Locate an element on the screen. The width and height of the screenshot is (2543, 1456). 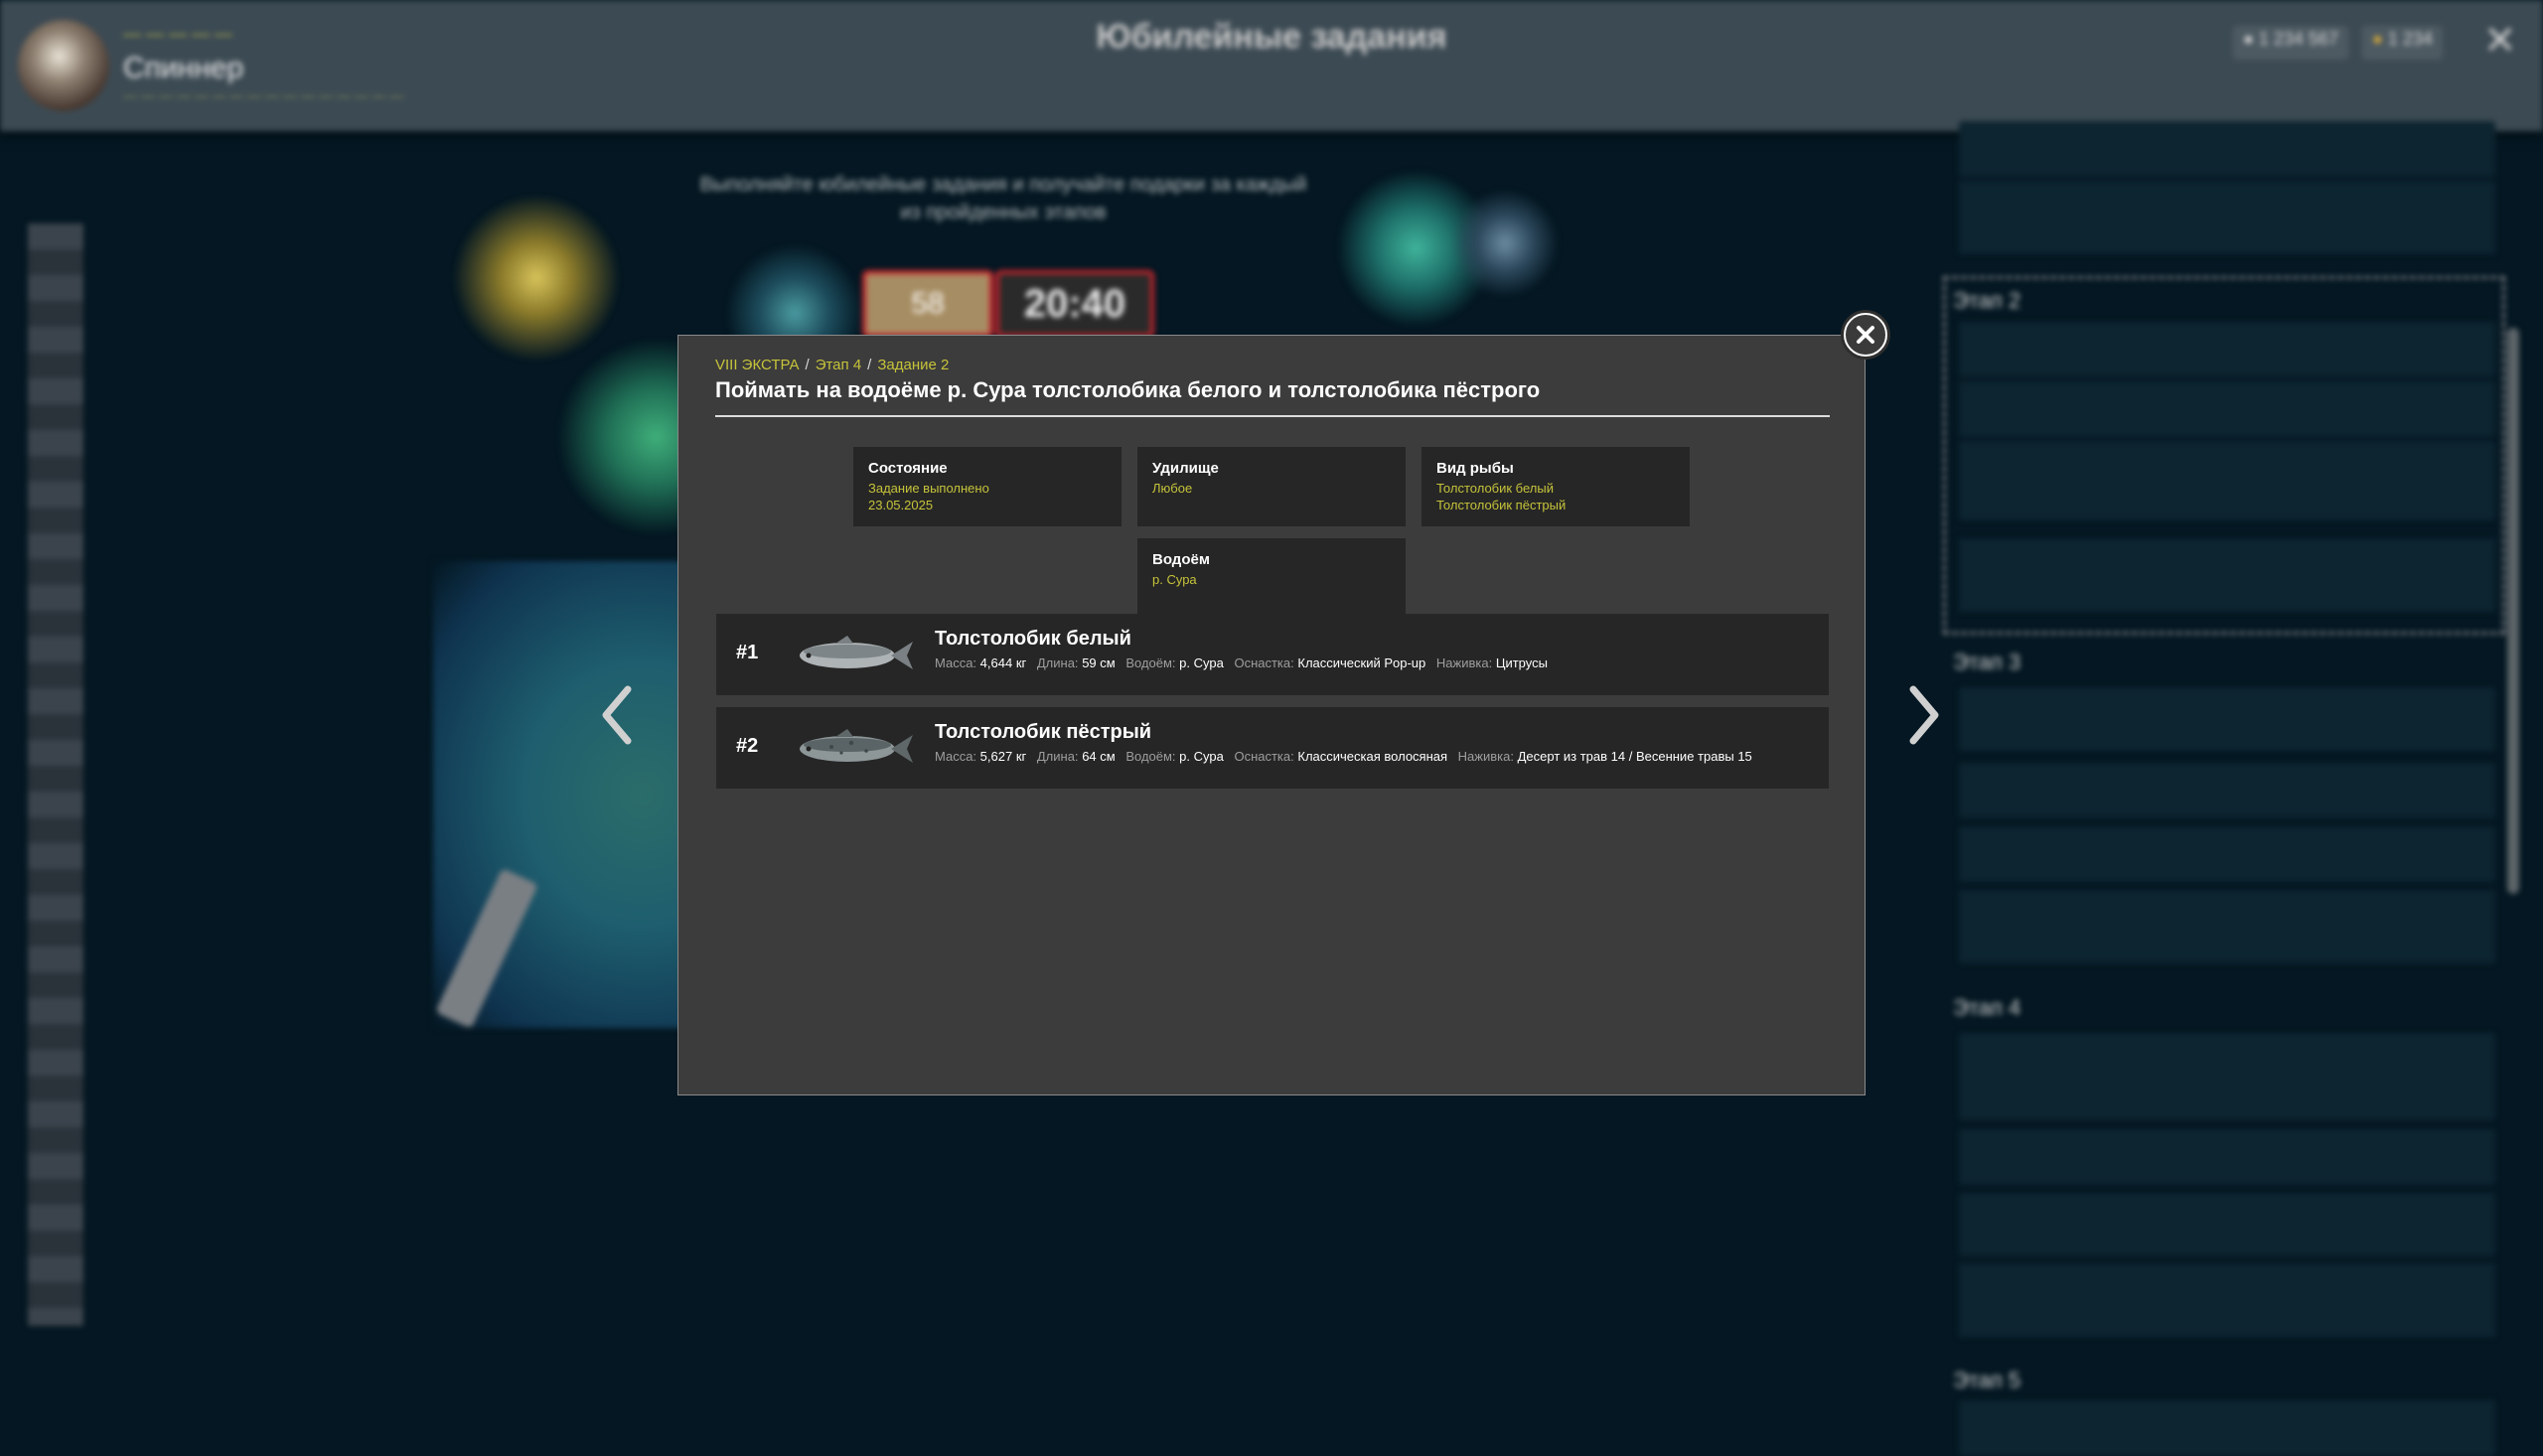
fish-type-value: Толстолобик пёстрый is located at coordinates (1501, 505).